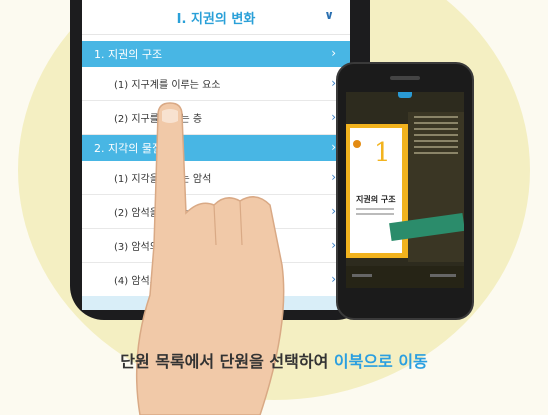 This screenshot has height=415, width=548. What do you see at coordinates (380, 361) in the screenshot?
I see `caption-highlight: 이북으로 이동` at bounding box center [380, 361].